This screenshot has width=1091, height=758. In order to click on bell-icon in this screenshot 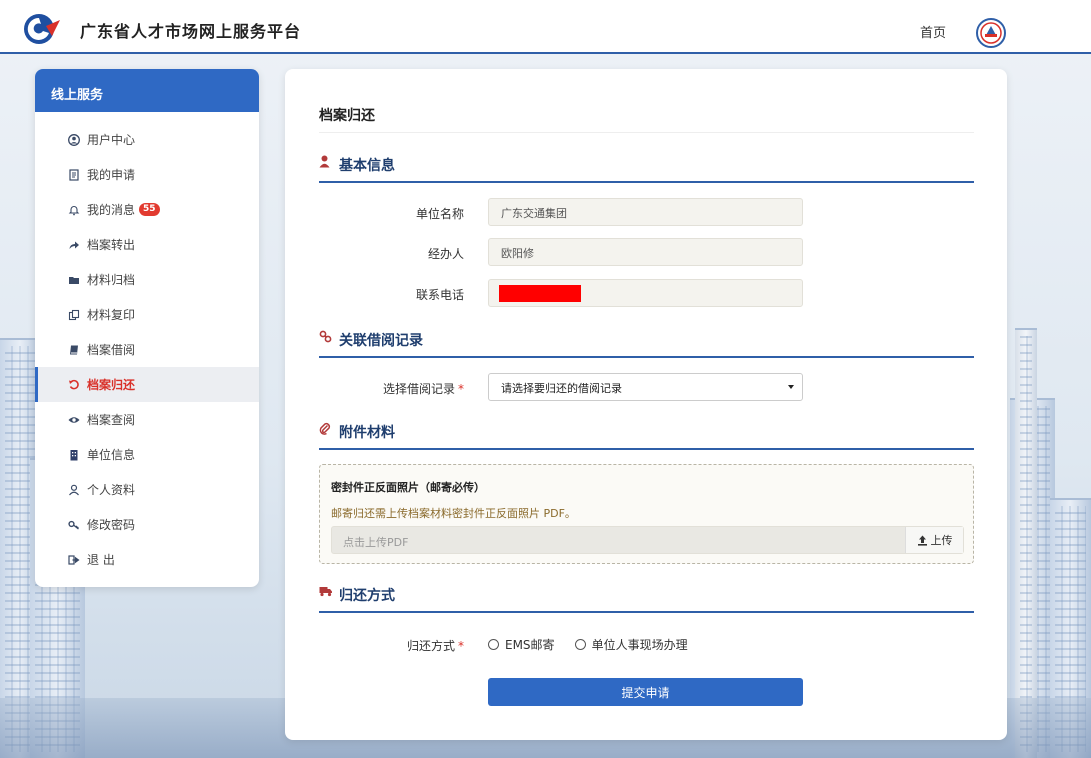, I will do `click(74, 210)`.